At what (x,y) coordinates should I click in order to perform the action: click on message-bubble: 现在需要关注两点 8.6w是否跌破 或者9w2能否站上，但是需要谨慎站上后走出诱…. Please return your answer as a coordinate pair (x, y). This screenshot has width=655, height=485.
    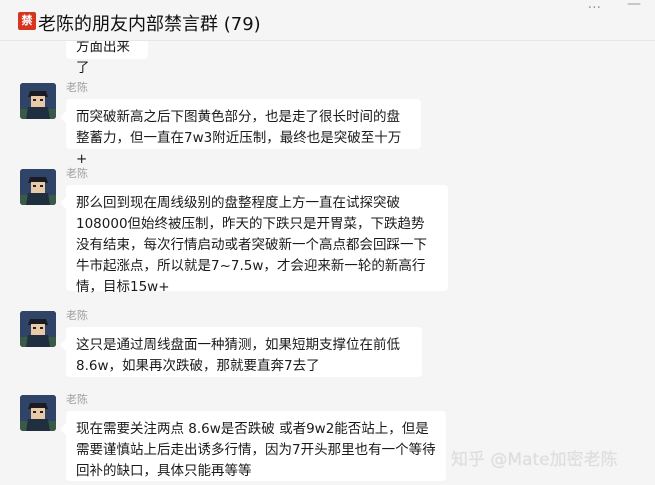
    Looking at the image, I should click on (253, 446).